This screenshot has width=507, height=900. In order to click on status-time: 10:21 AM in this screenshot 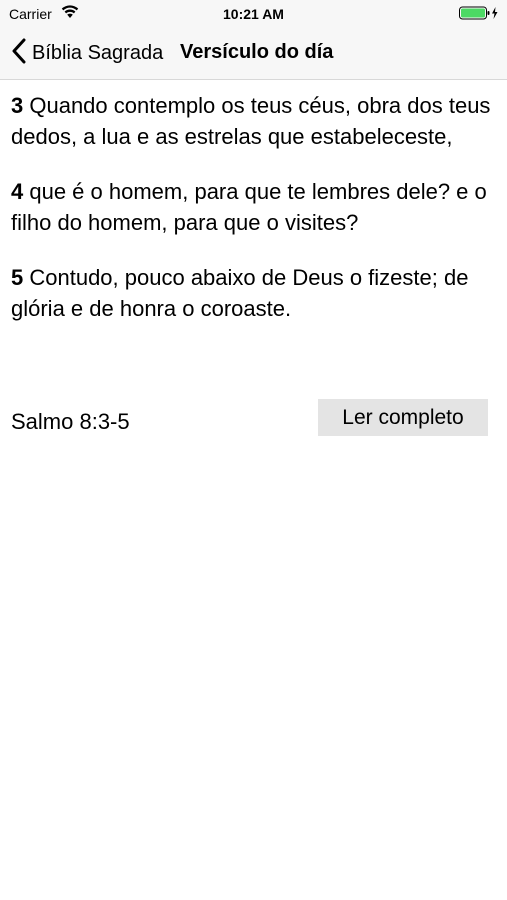, I will do `click(253, 14)`.